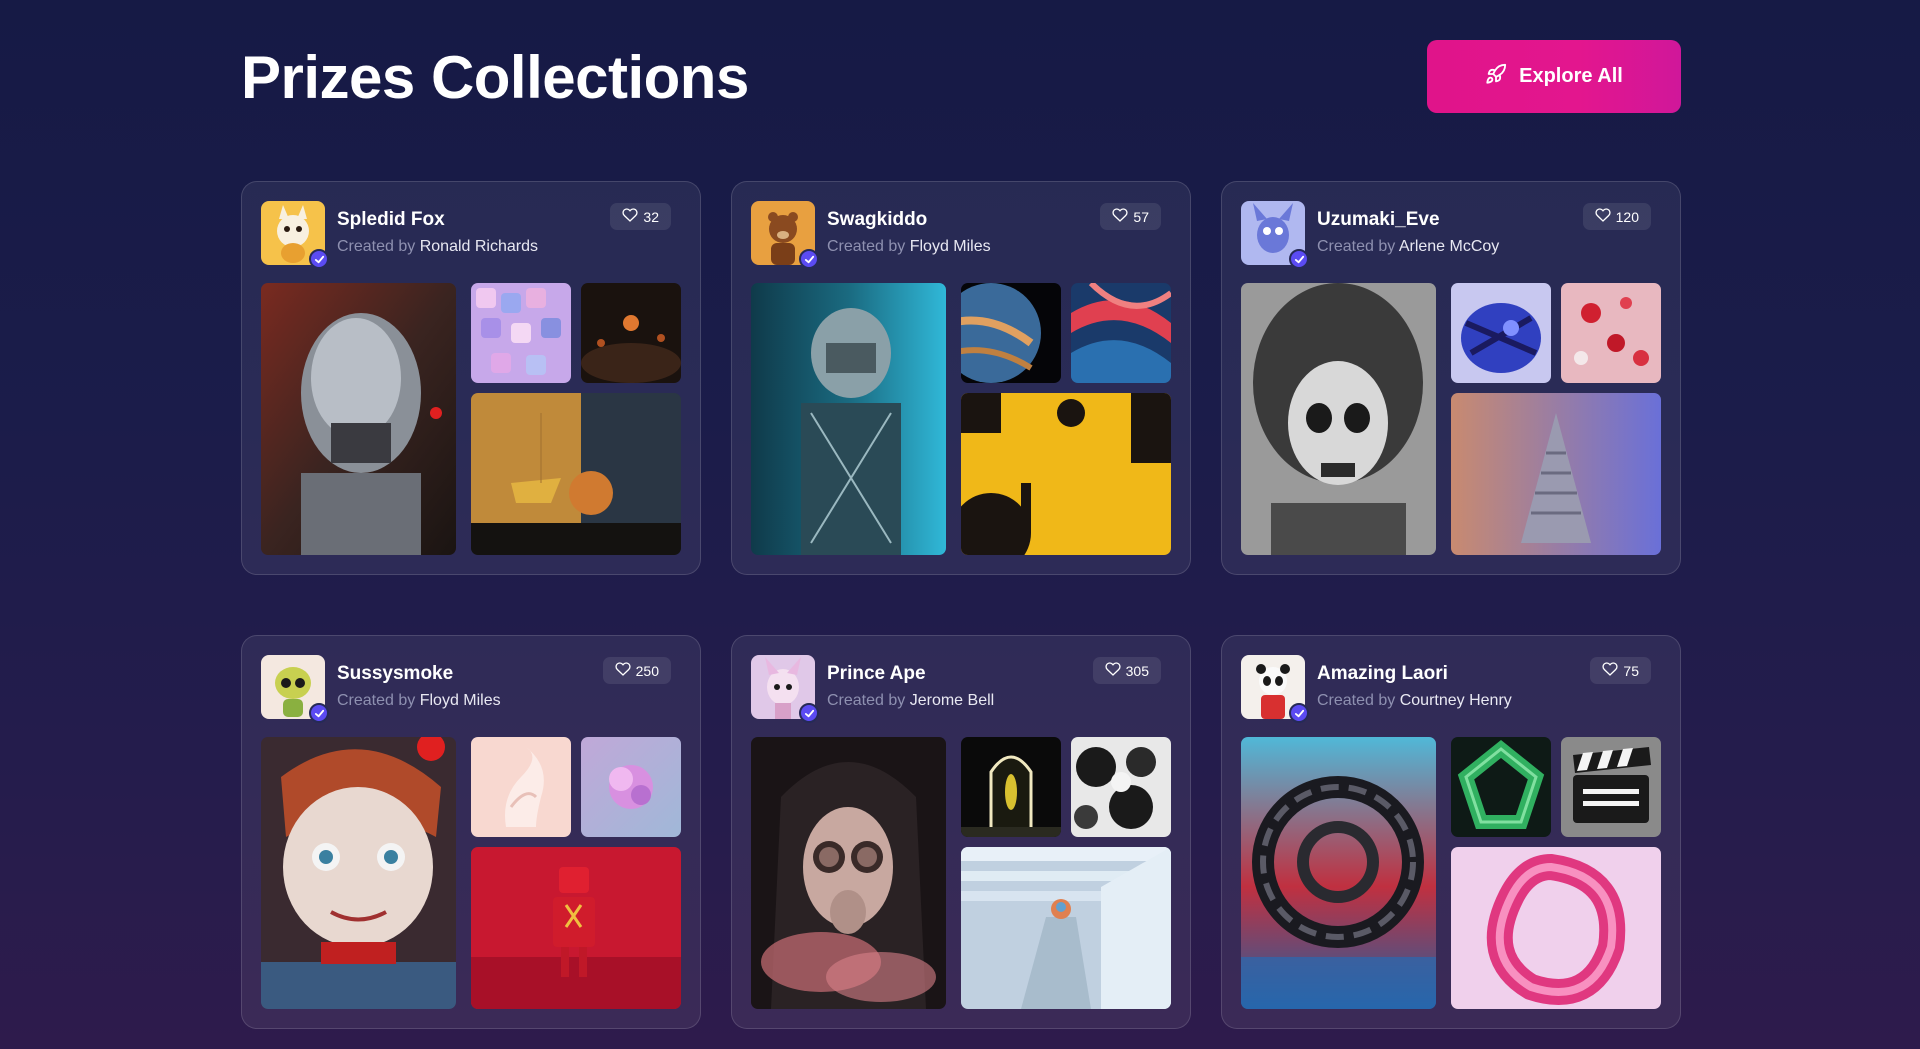 The width and height of the screenshot is (1920, 1049). I want to click on like-count: 75, so click(1631, 670).